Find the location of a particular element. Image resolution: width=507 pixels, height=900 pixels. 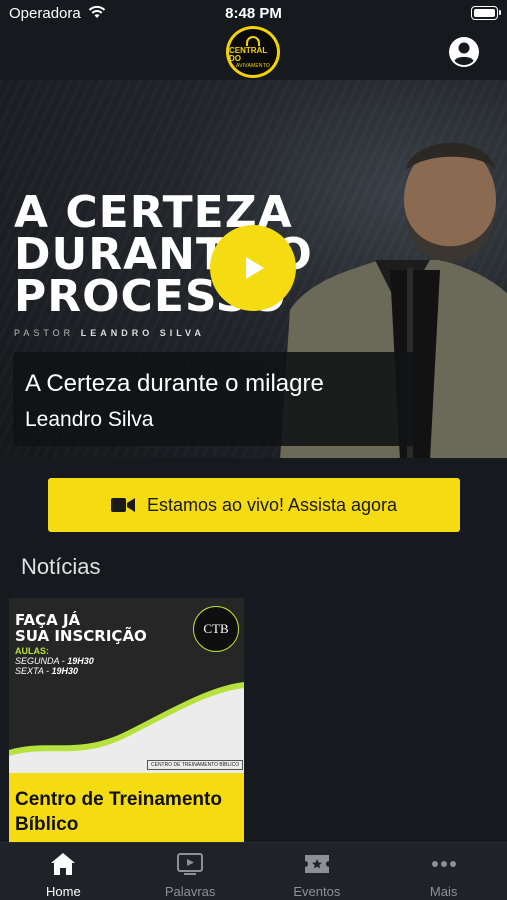

tab-label: Palavras is located at coordinates (190, 891).